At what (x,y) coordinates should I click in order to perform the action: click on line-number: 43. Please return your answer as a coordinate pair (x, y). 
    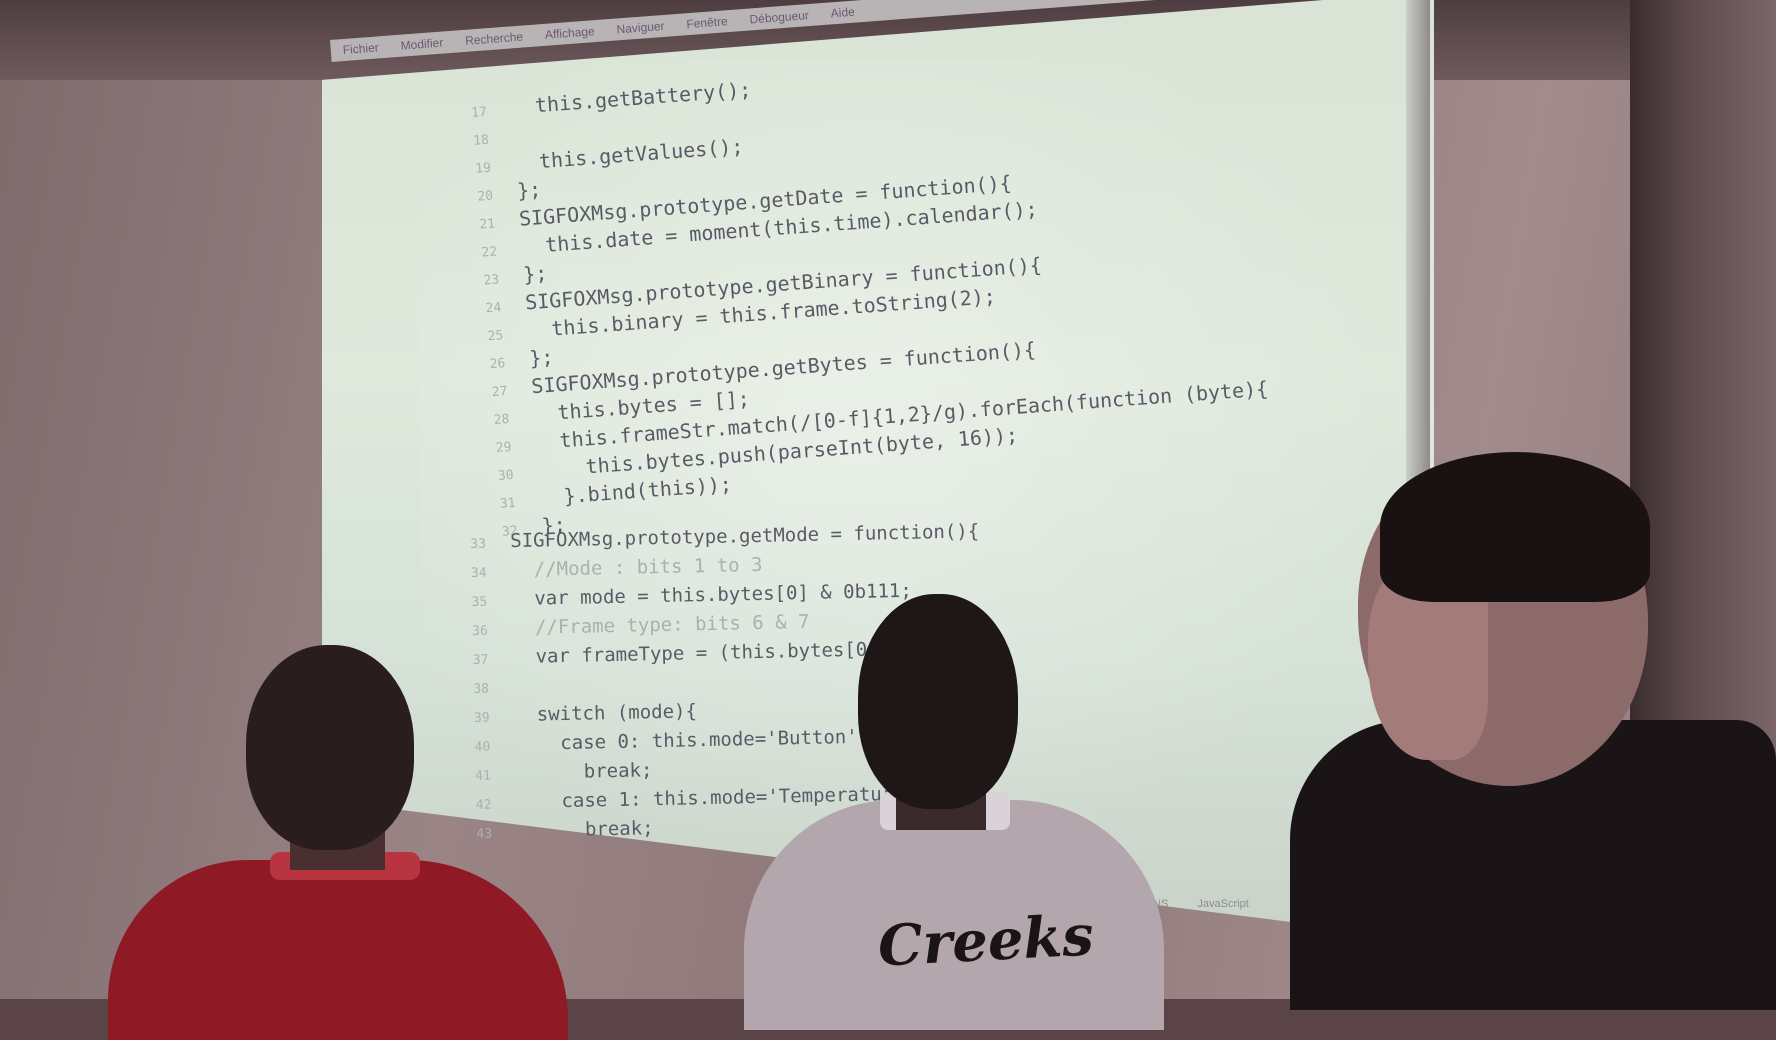
    Looking at the image, I should click on (496, 834).